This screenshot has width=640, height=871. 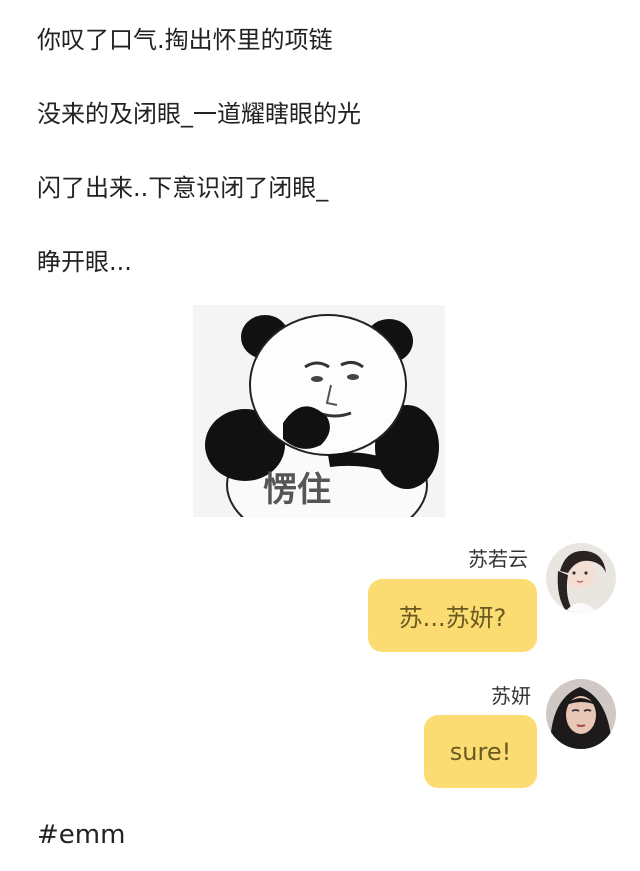 What do you see at coordinates (452, 615) in the screenshot?
I see `chat-bubble: 苏...苏妍?` at bounding box center [452, 615].